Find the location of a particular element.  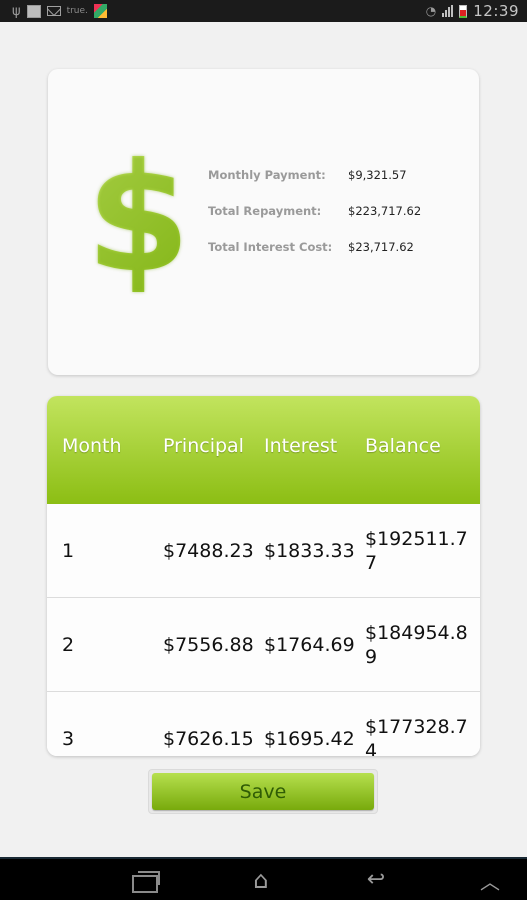

home-icon: ⌂ is located at coordinates (261, 880).